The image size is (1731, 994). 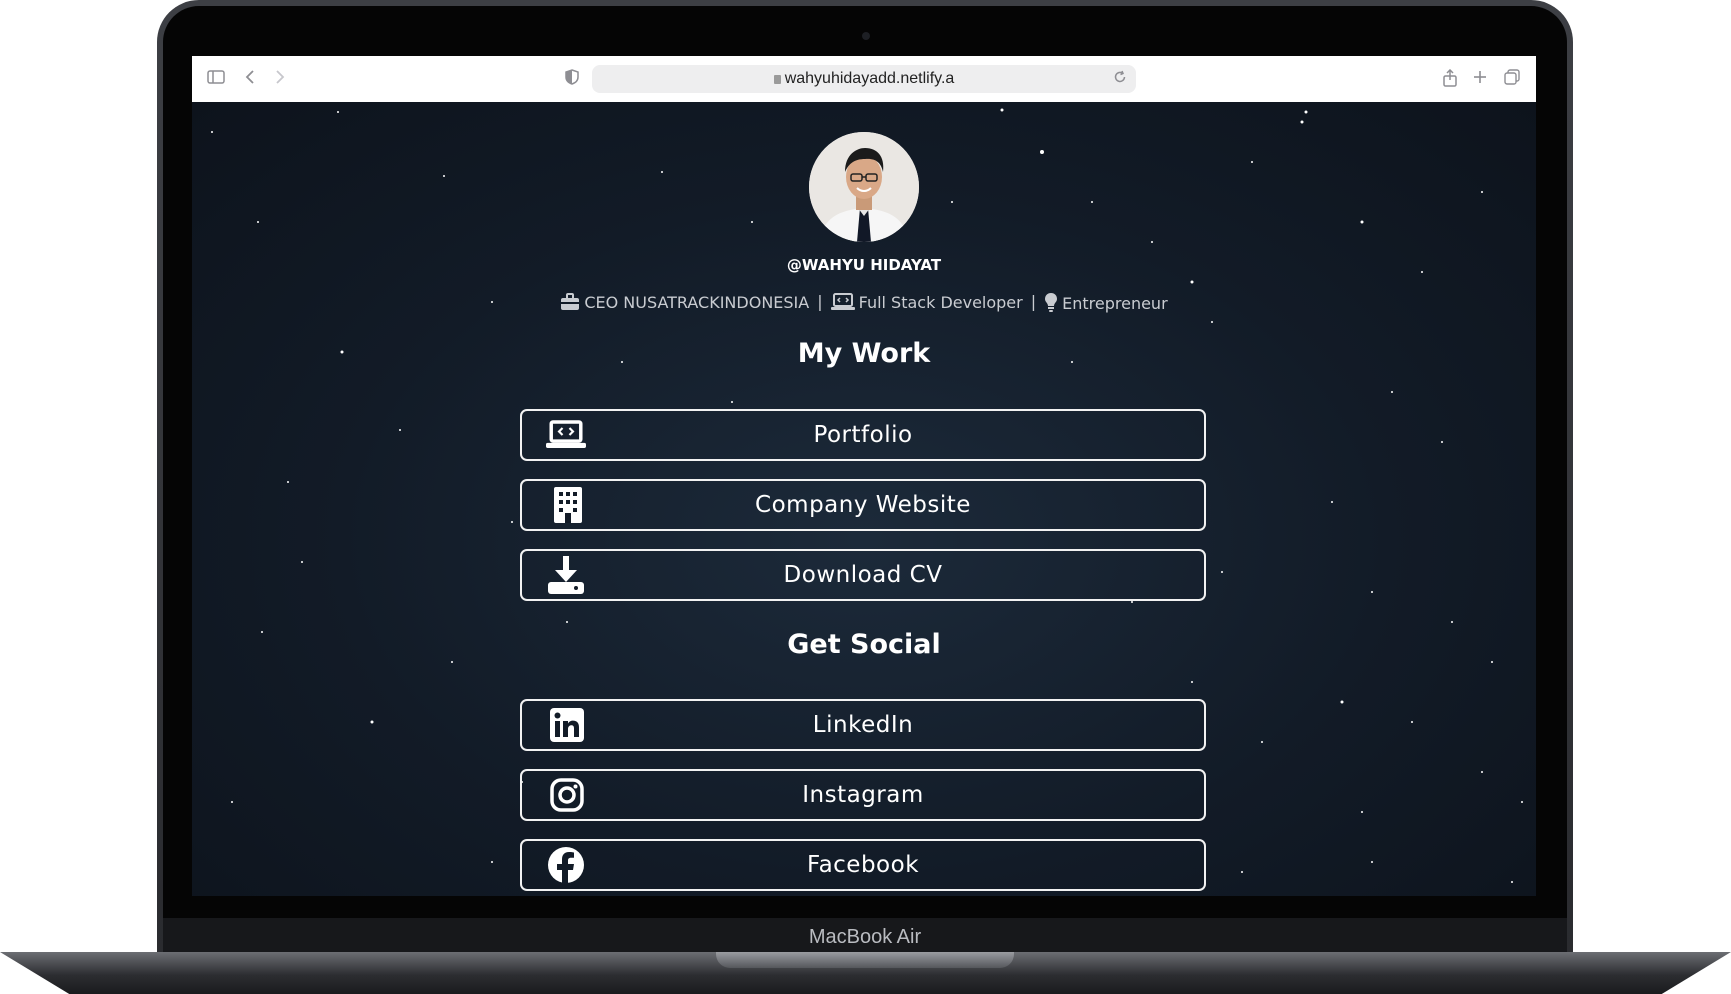 I want to click on role-entrepreneur: Entrepreneur, so click(x=1106, y=302).